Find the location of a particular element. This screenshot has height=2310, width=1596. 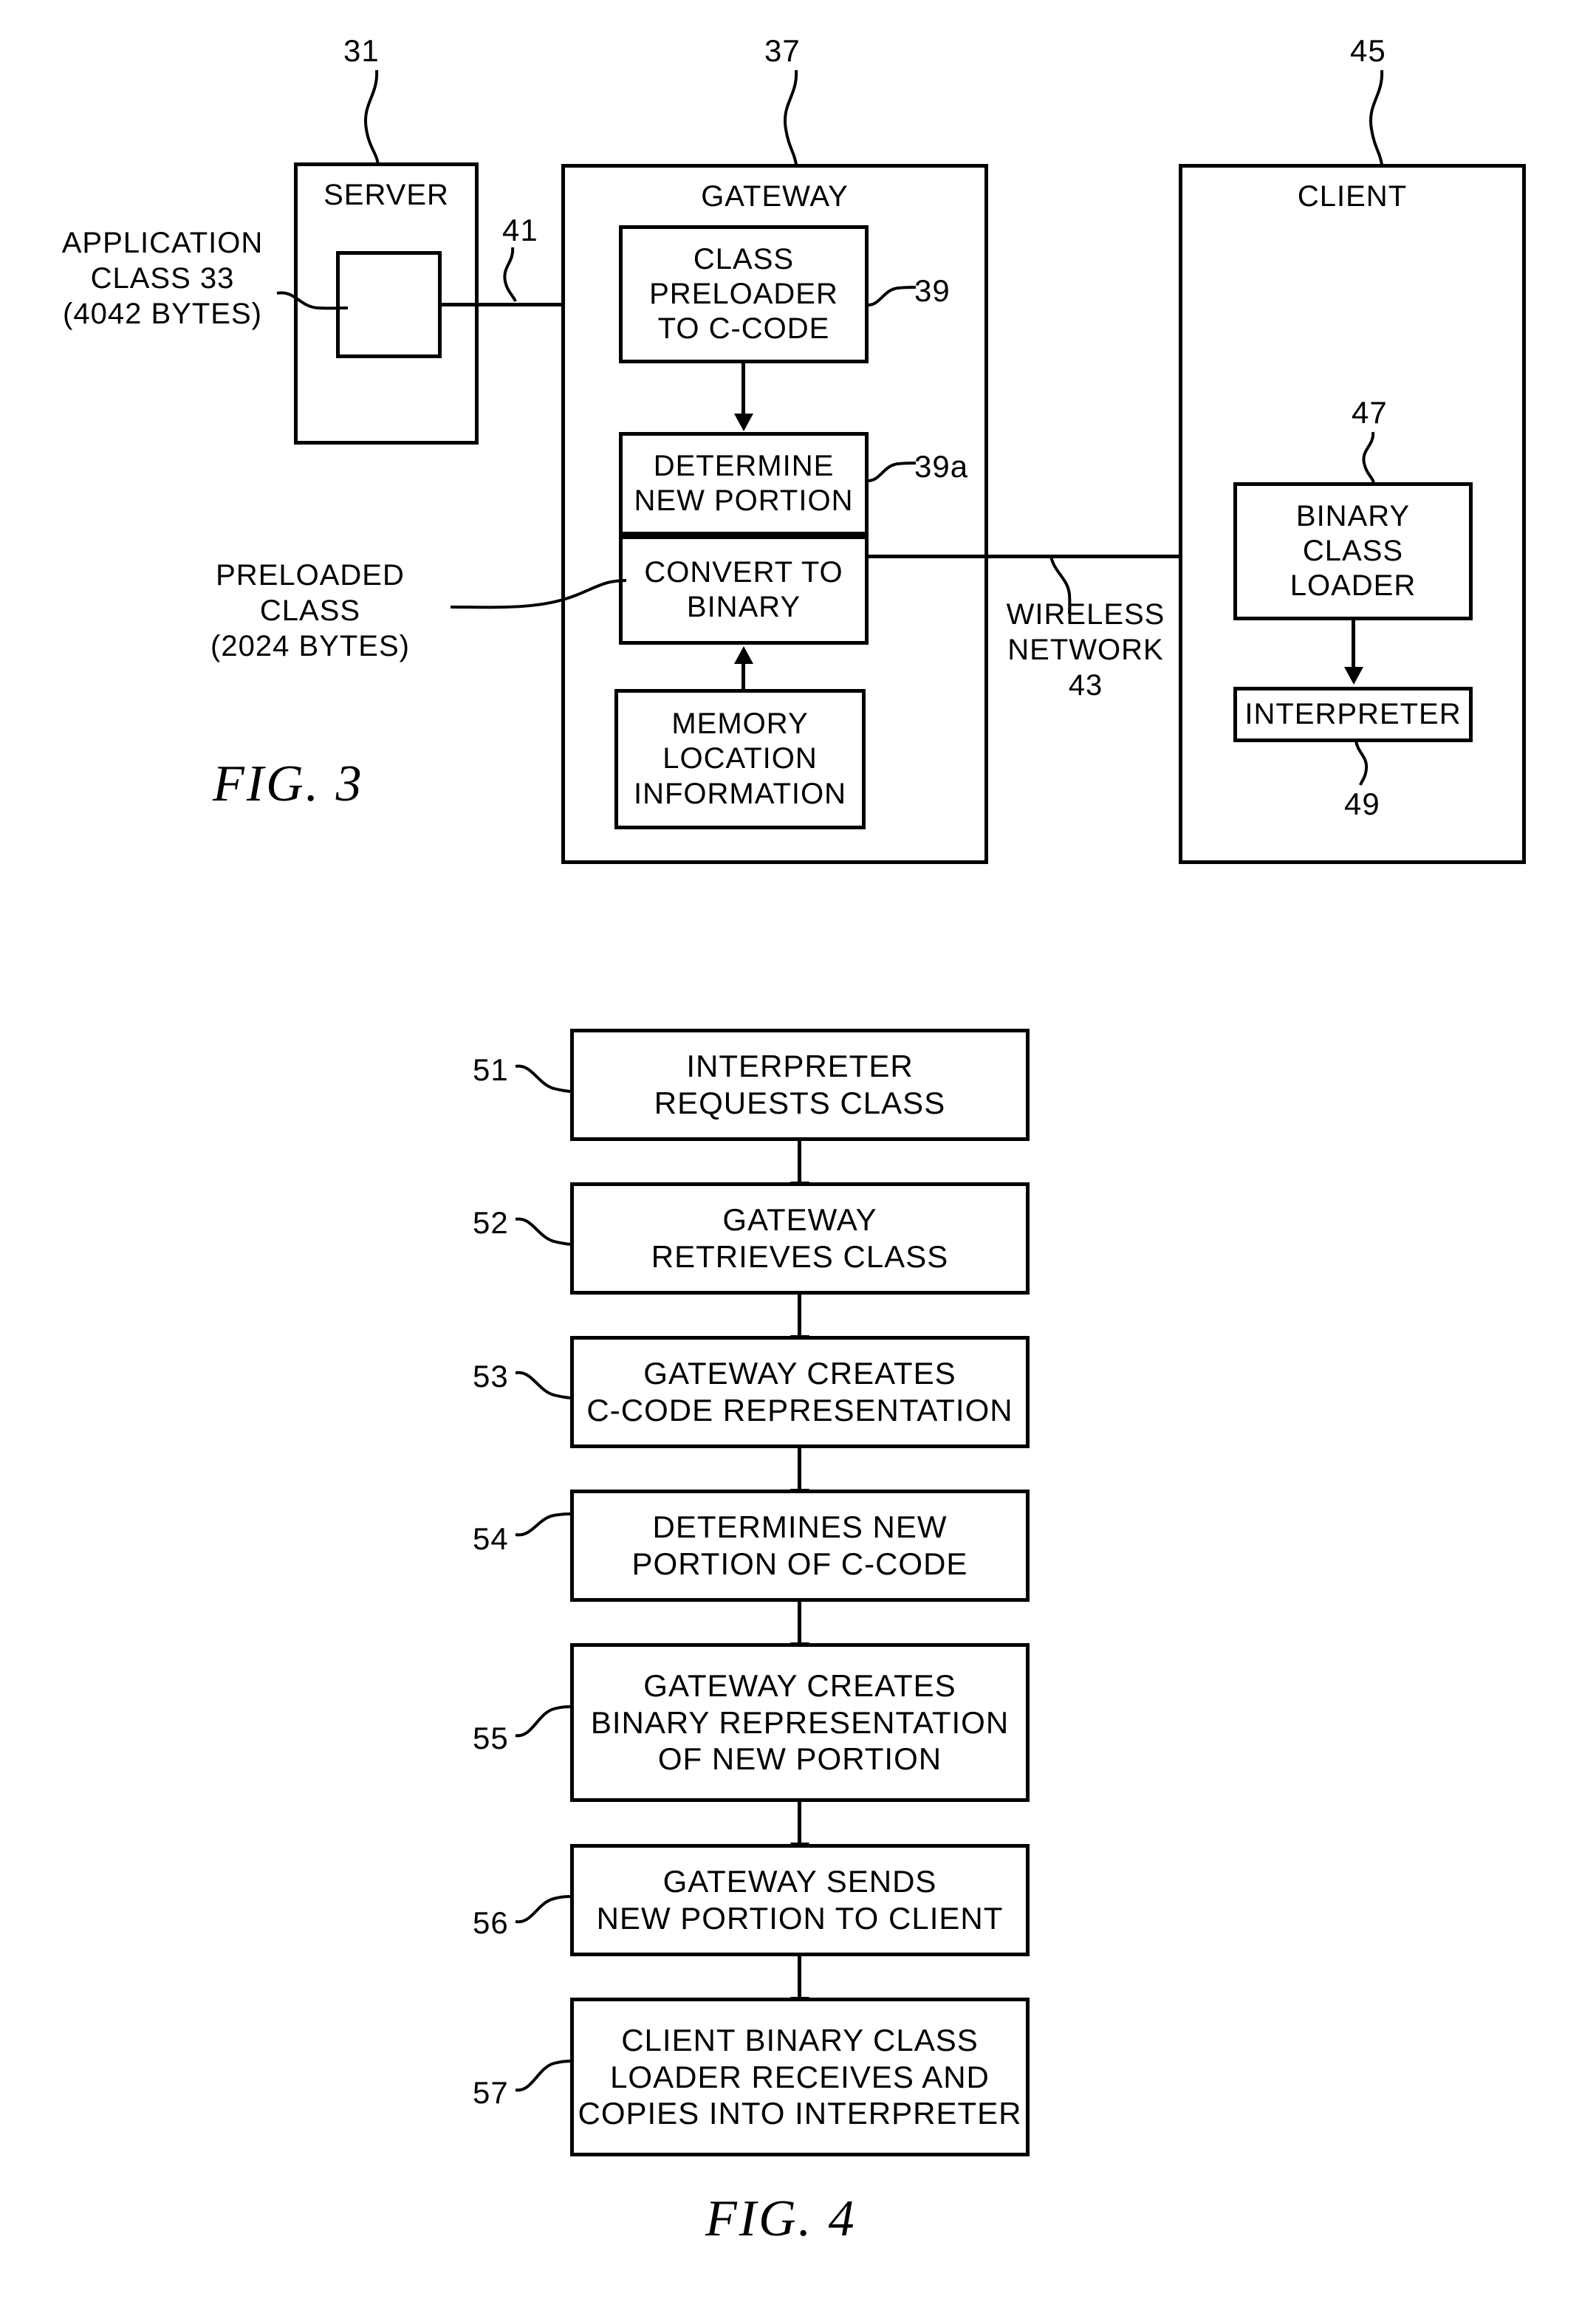

leader-preloaded-class is located at coordinates (539, 594).